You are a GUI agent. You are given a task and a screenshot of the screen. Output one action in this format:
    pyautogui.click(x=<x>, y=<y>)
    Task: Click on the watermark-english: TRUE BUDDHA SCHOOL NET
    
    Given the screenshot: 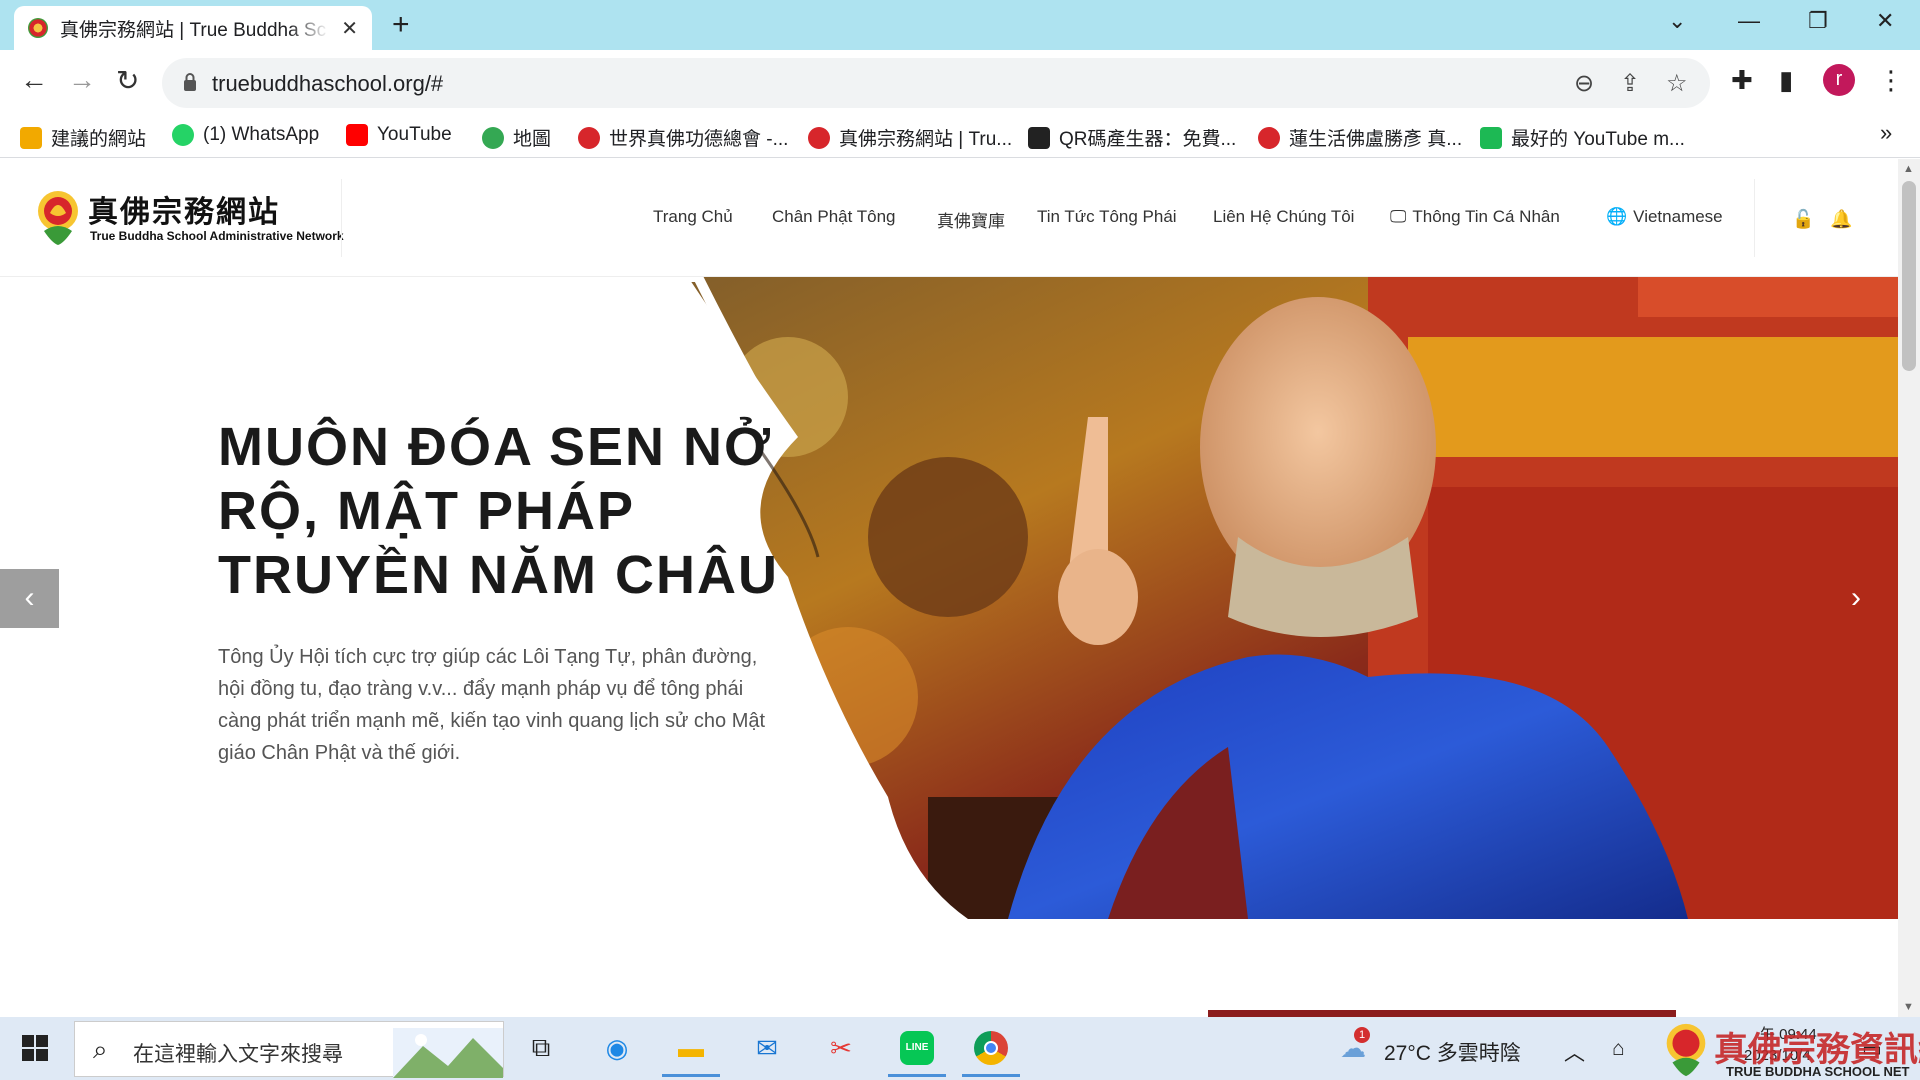 What is the action you would take?
    pyautogui.click(x=1818, y=1071)
    